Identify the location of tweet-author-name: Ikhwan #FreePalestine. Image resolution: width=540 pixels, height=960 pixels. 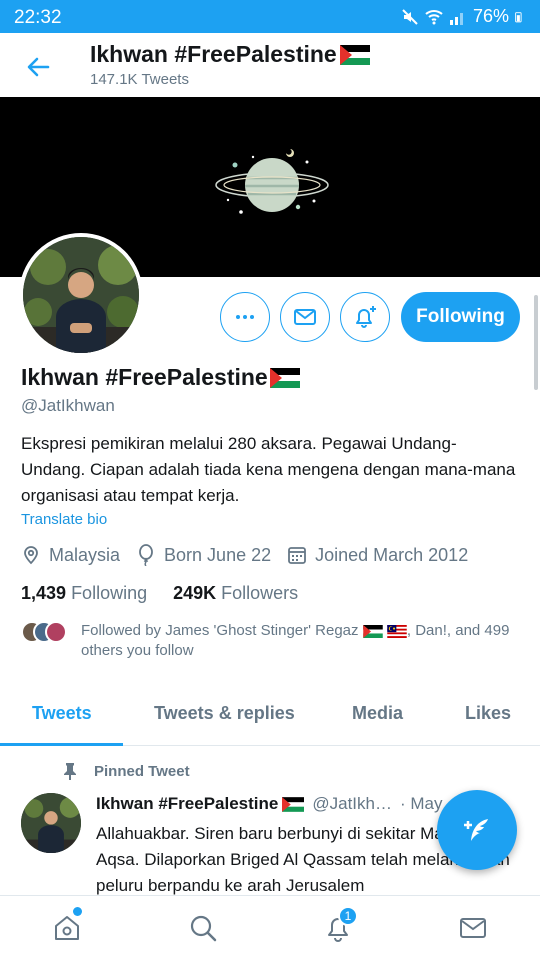
(187, 804).